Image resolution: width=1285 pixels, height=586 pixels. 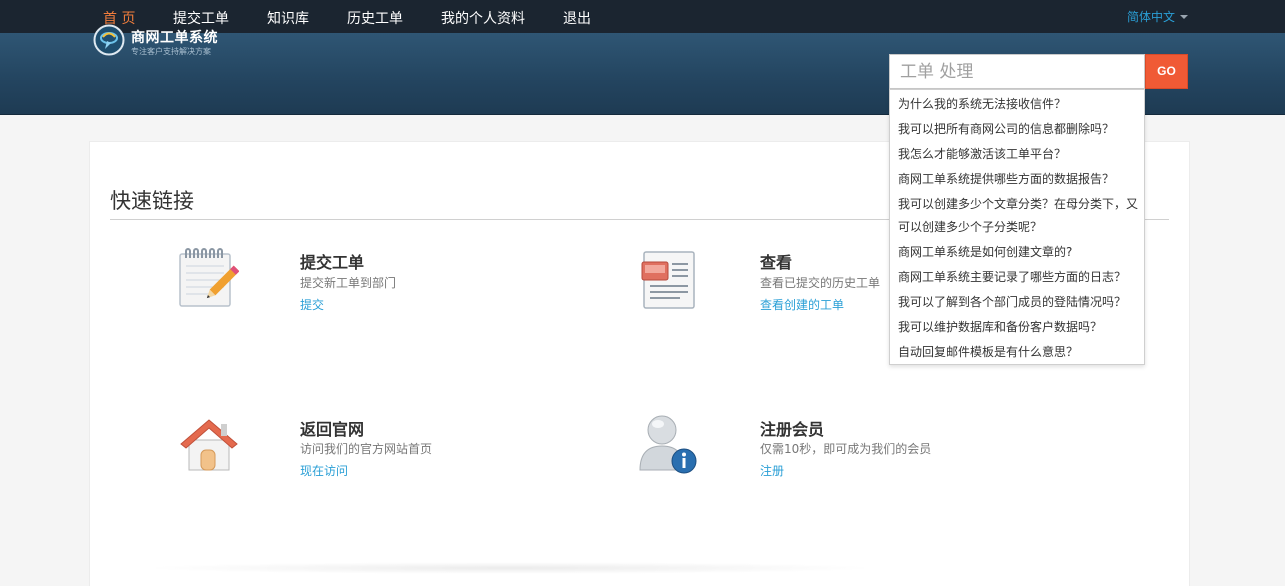 What do you see at coordinates (988, 352) in the screenshot?
I see `suggestion-item: 自动回复邮件模板是有什么意思？` at bounding box center [988, 352].